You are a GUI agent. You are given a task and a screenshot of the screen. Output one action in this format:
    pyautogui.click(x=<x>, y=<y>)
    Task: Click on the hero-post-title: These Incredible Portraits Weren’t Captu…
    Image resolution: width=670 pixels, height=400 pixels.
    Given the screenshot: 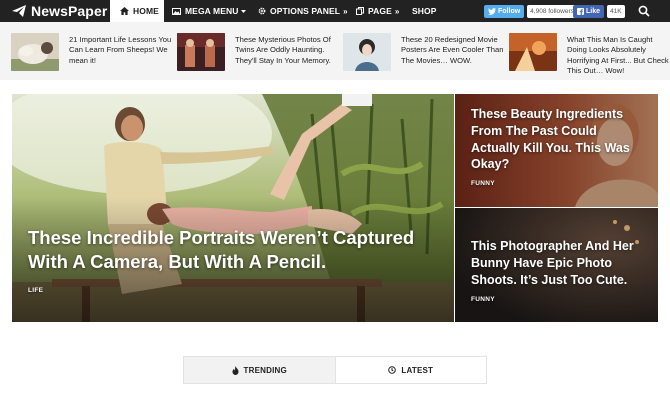 What is the action you would take?
    pyautogui.click(x=233, y=250)
    